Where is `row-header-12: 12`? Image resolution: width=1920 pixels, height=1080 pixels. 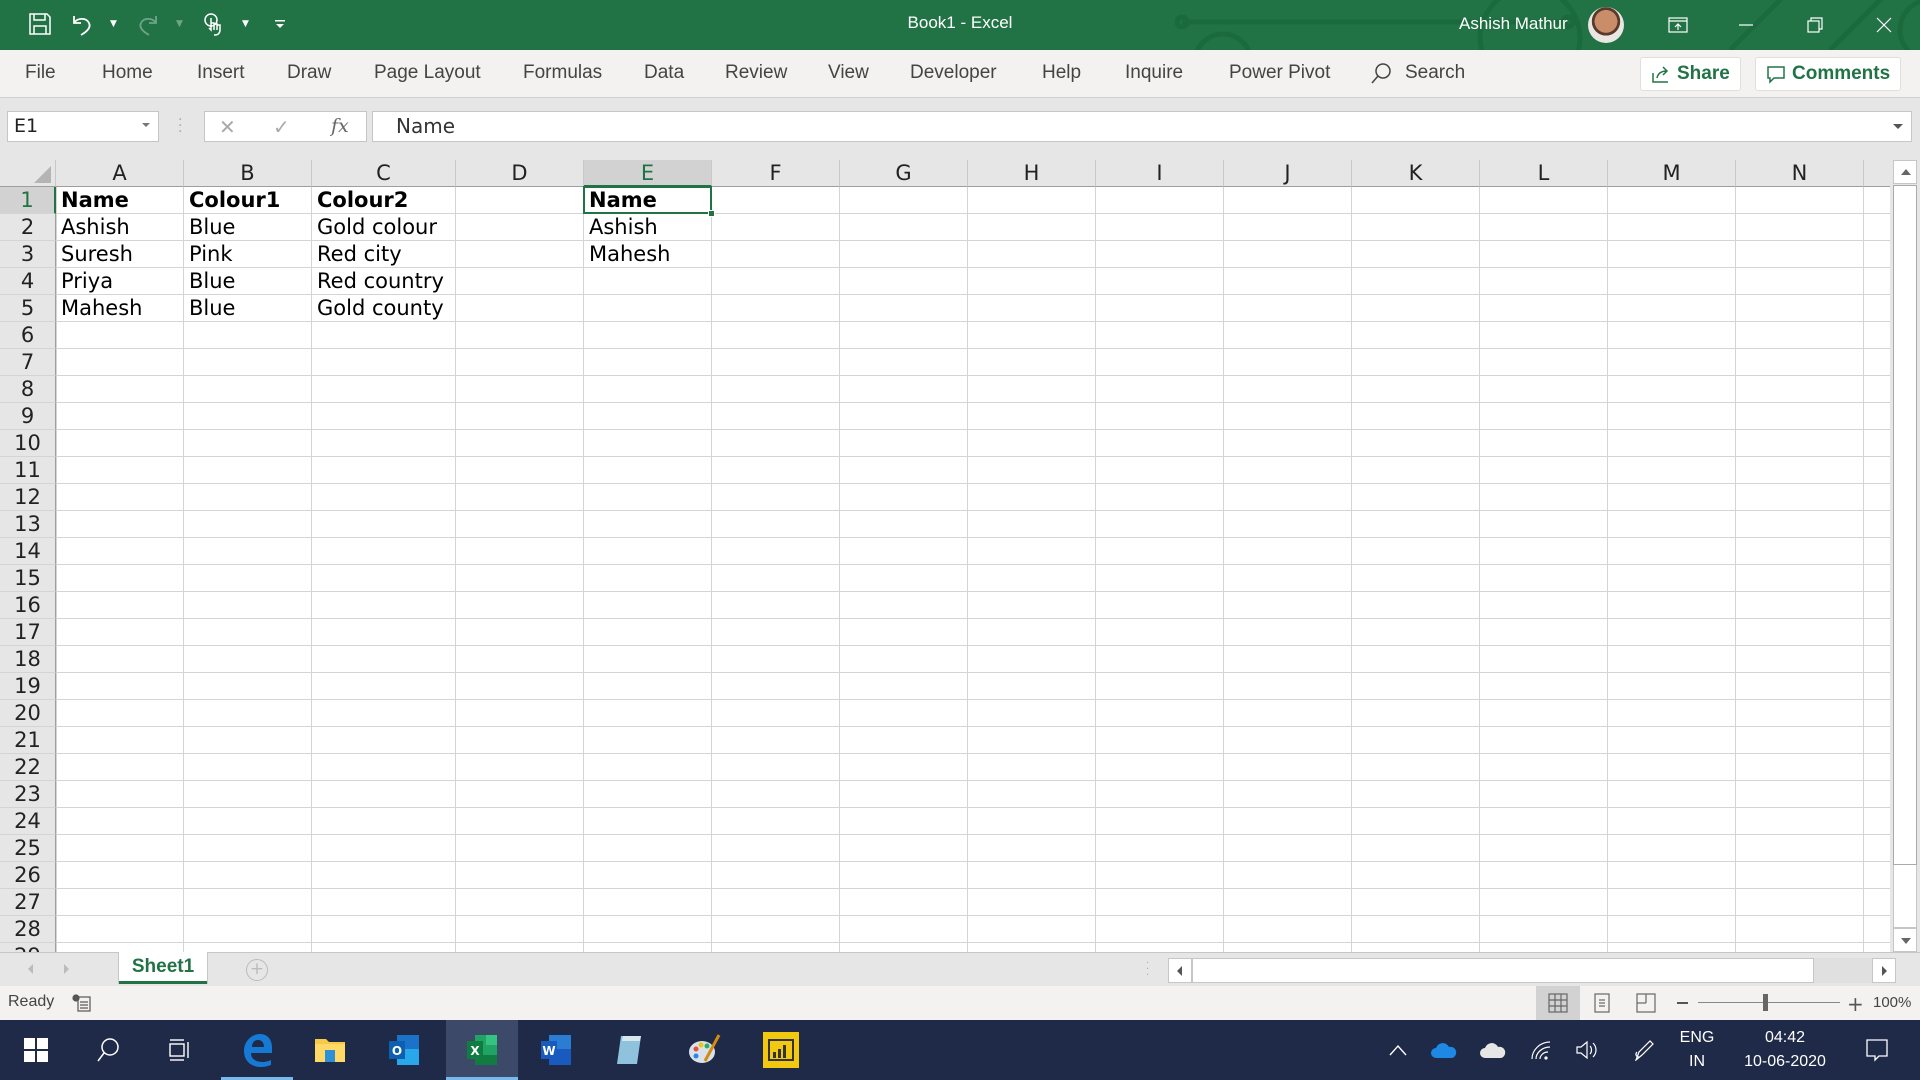
row-header-12: 12 is located at coordinates (28, 497).